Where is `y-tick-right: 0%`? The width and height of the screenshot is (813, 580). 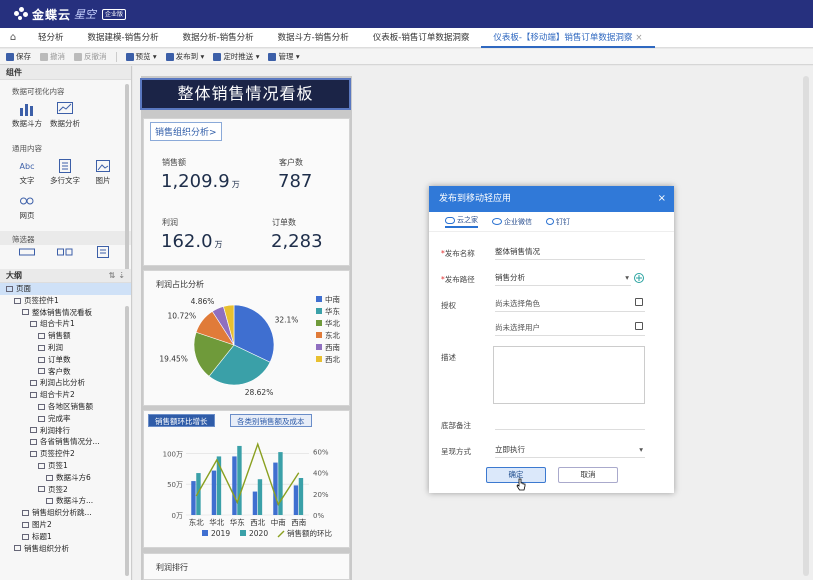
y-tick-right: 0% is located at coordinates (318, 516).